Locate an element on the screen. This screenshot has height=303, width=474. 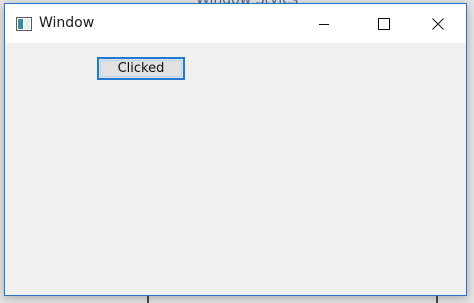
maximize-button is located at coordinates (384, 23).